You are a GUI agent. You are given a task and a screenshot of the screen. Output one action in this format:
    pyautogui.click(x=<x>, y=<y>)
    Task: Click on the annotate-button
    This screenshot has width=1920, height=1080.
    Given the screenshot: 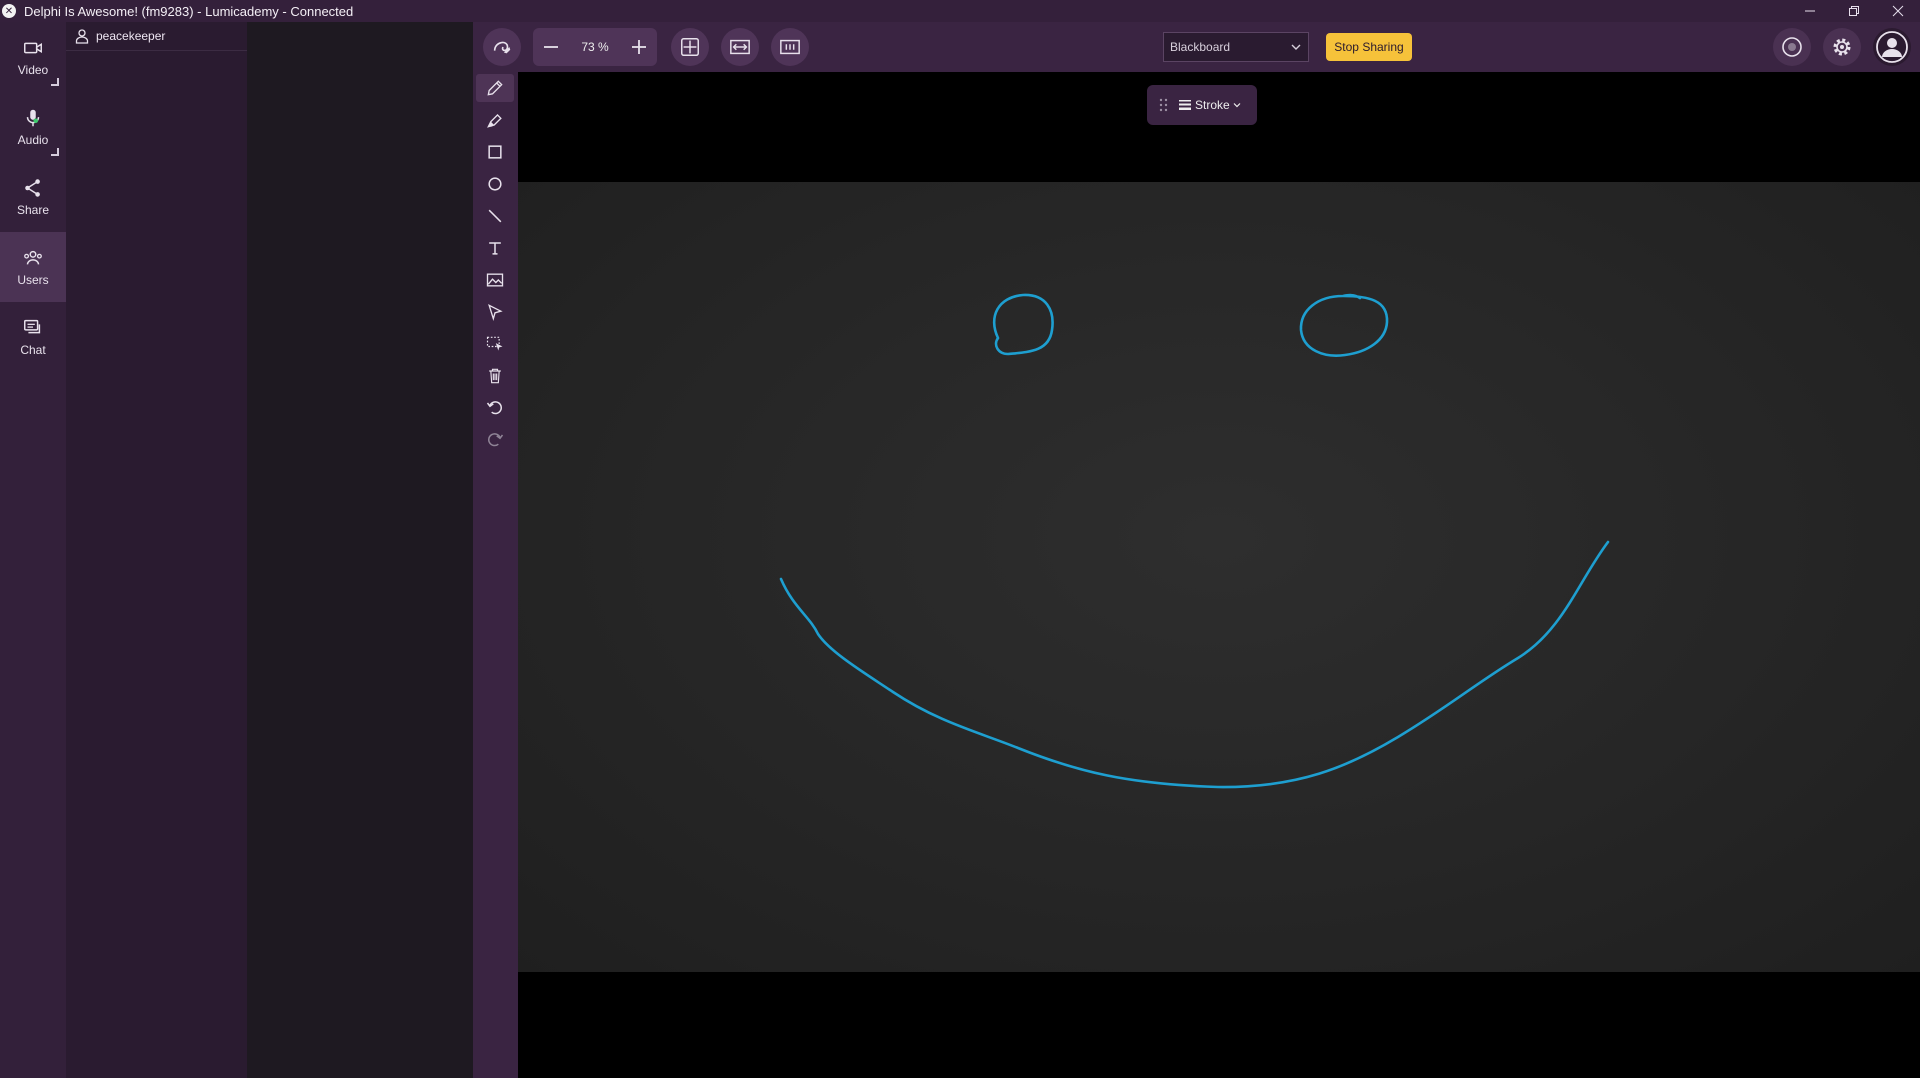 What is the action you would take?
    pyautogui.click(x=502, y=47)
    